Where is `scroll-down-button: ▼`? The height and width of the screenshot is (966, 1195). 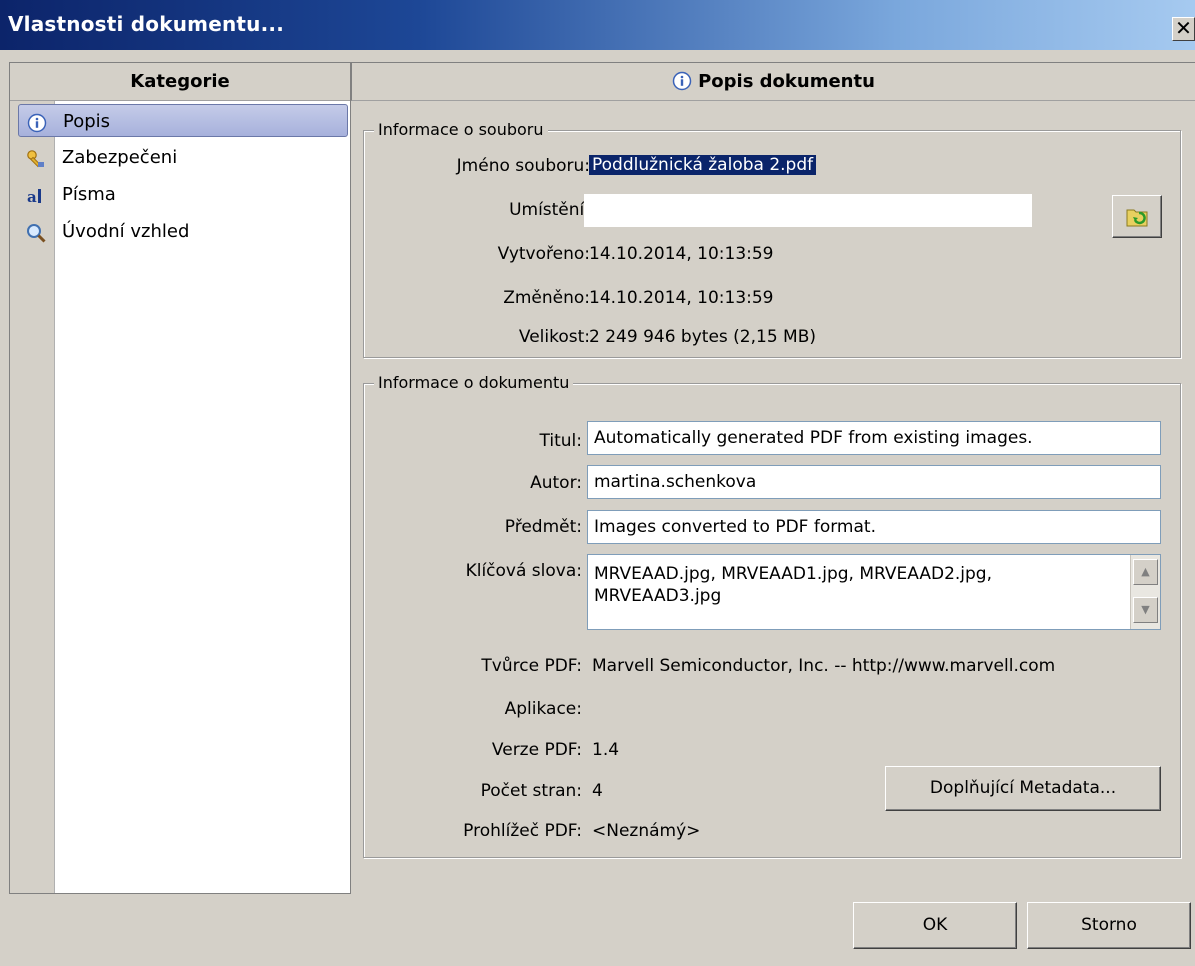
scroll-down-button: ▼ is located at coordinates (1145, 610).